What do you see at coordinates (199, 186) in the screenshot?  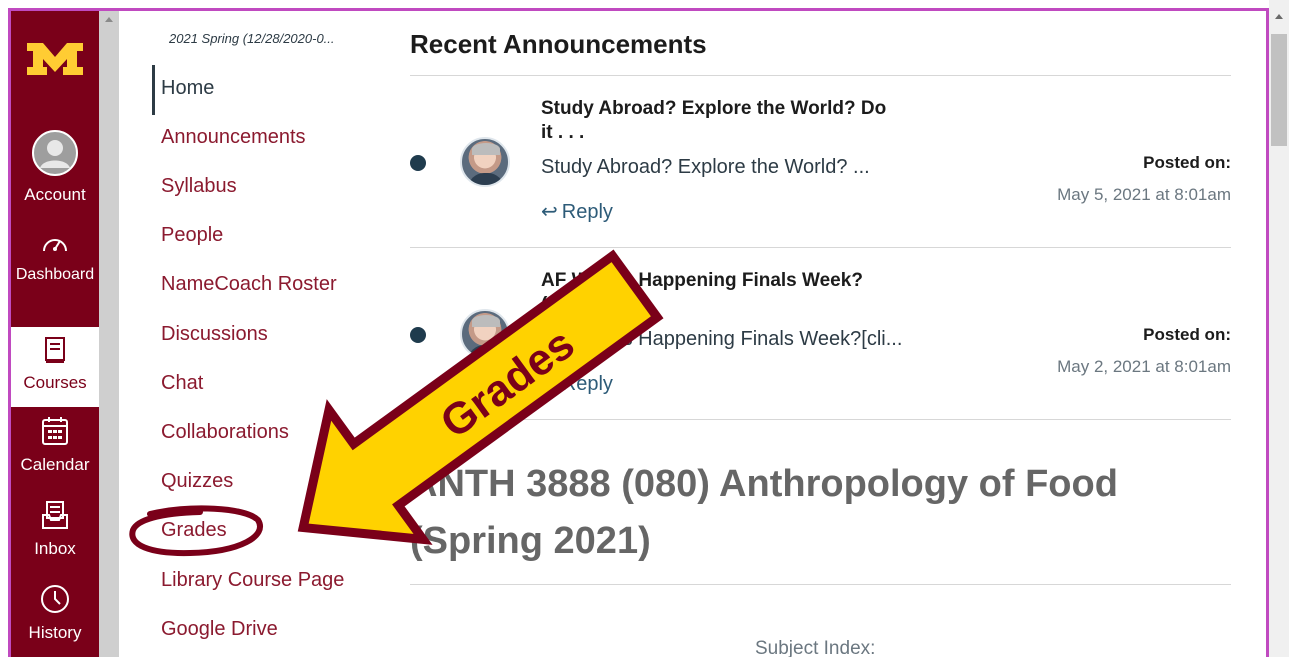 I see `course-nav-syllabus: Syllabus` at bounding box center [199, 186].